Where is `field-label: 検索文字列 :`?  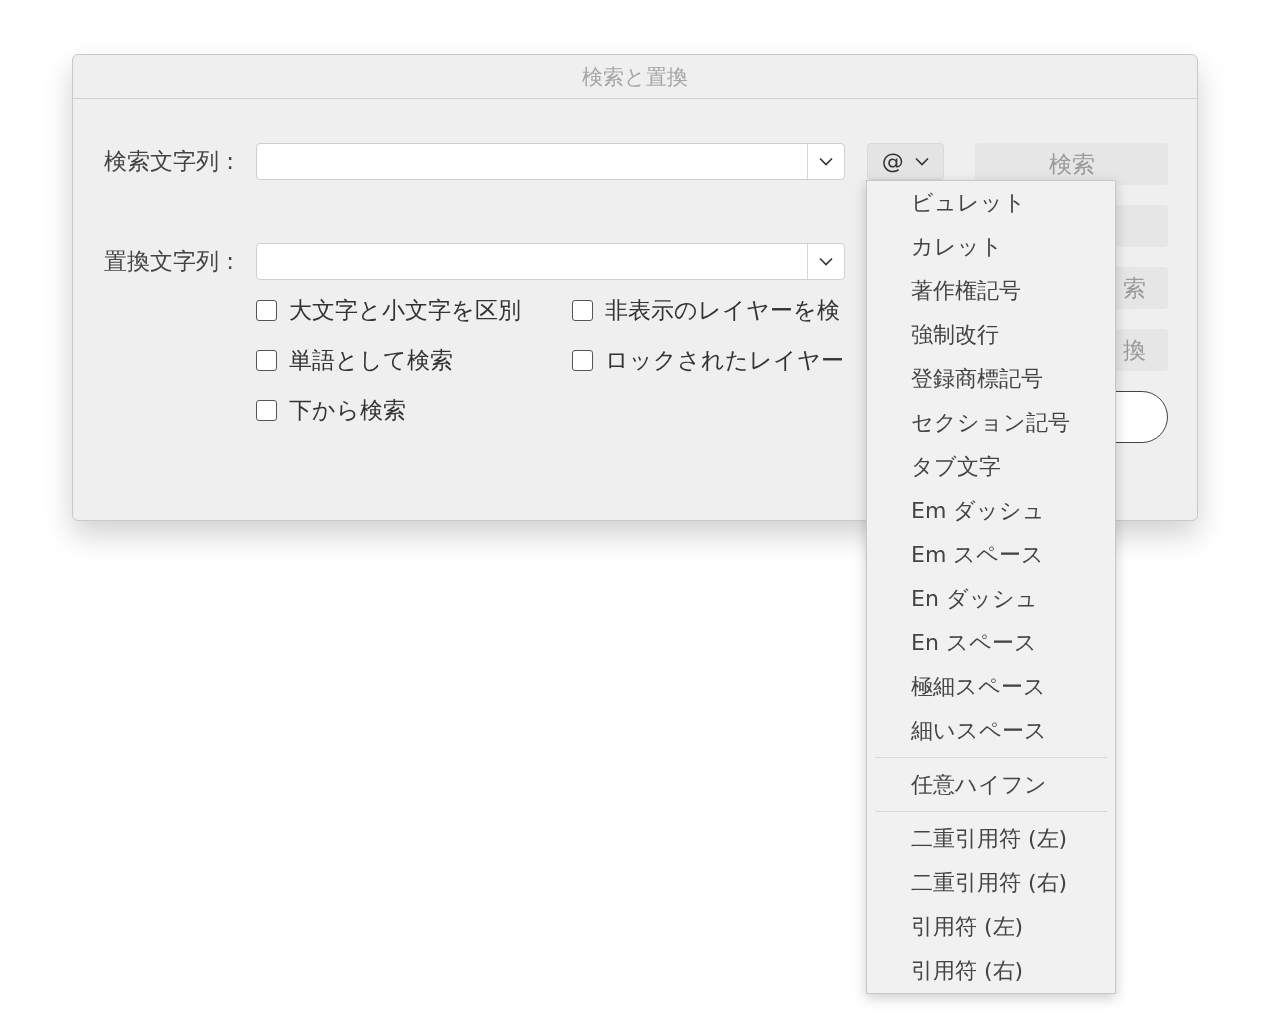 field-label: 検索文字列 : is located at coordinates (170, 161).